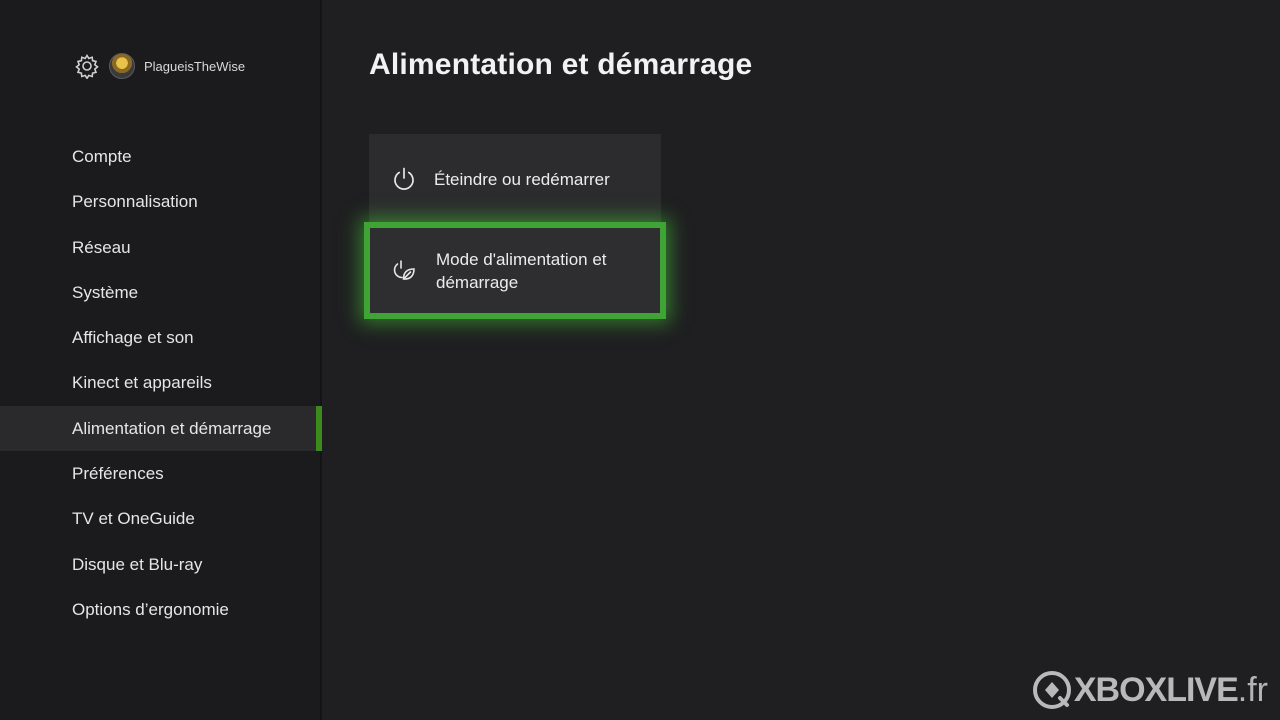 This screenshot has height=720, width=1280. What do you see at coordinates (1156, 689) in the screenshot?
I see `watermark-brand: XBOXLIVE` at bounding box center [1156, 689].